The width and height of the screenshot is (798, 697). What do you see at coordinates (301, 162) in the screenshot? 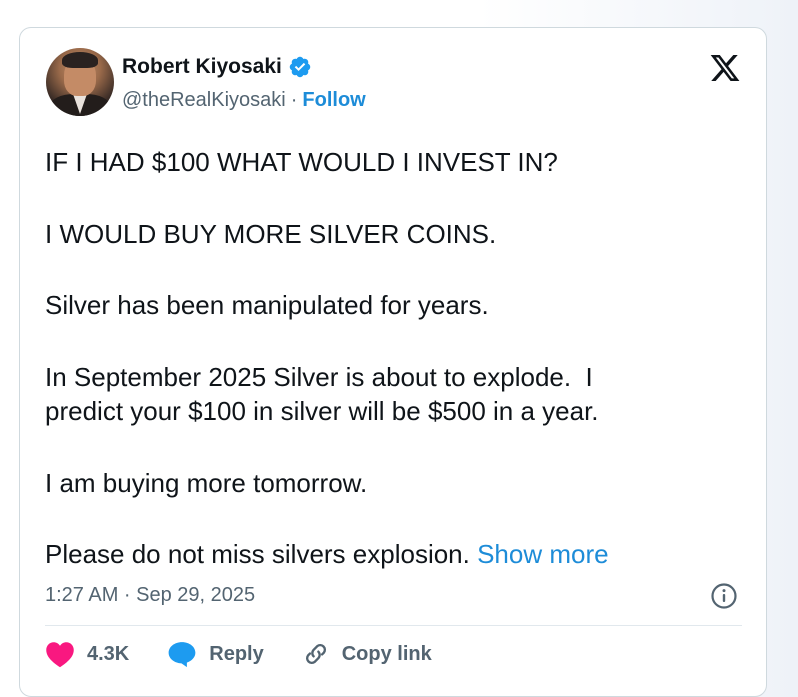
I see `tweet-paragraph: IF I HAD $100 WHAT WOULD I INVEST IN?` at bounding box center [301, 162].